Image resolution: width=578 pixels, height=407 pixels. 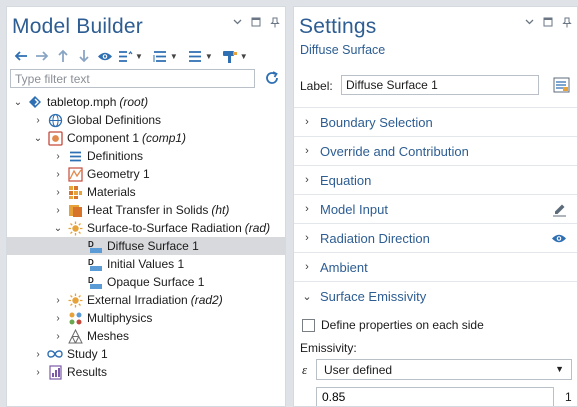 I want to click on emissivity-label: Emissivity:, so click(x=328, y=348).